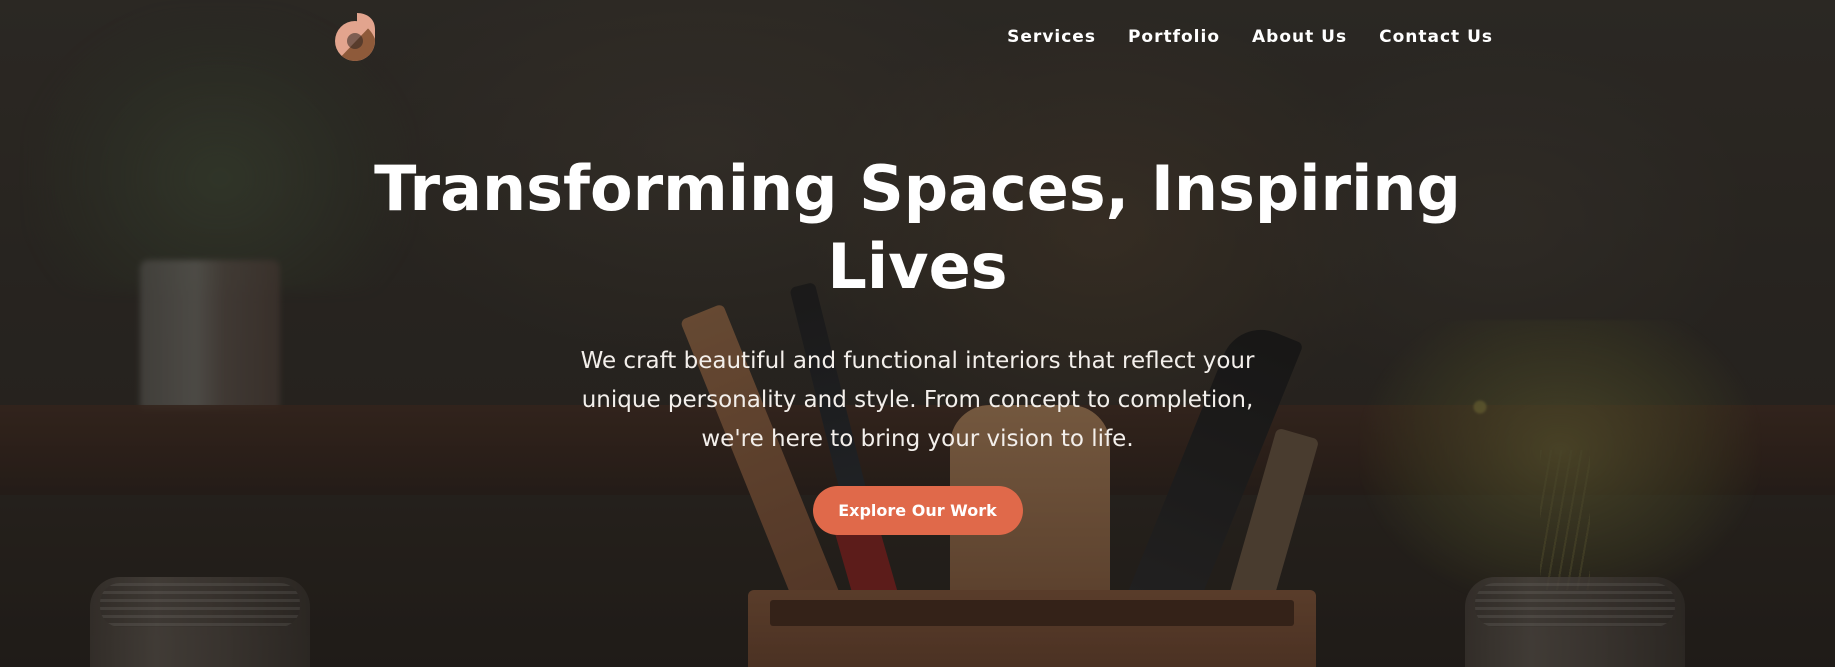 The image size is (1835, 667). Describe the element at coordinates (1250, 37) in the screenshot. I see `main-nav: Services Portfolio About Us Contact Us` at that location.